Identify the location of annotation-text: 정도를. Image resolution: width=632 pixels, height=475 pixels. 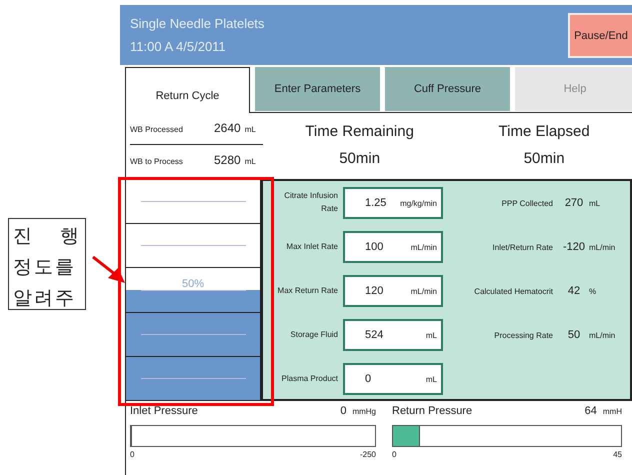
(45, 267).